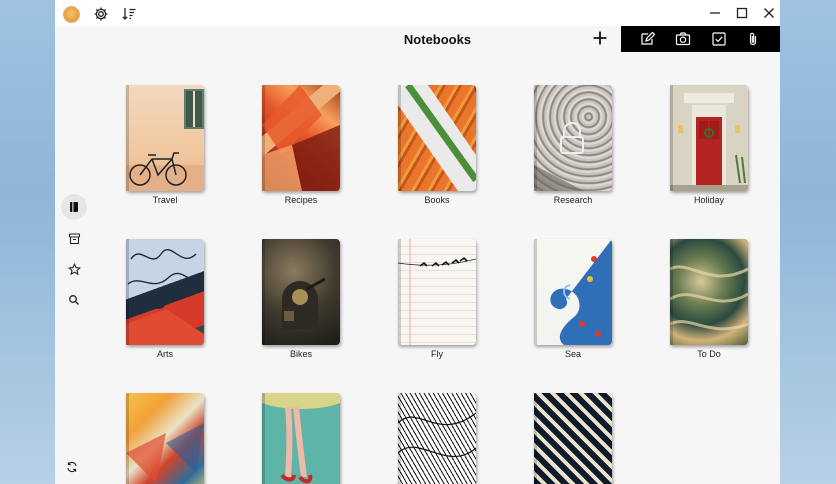 The width and height of the screenshot is (836, 484). What do you see at coordinates (600, 38) in the screenshot?
I see `add-notebook-button` at bounding box center [600, 38].